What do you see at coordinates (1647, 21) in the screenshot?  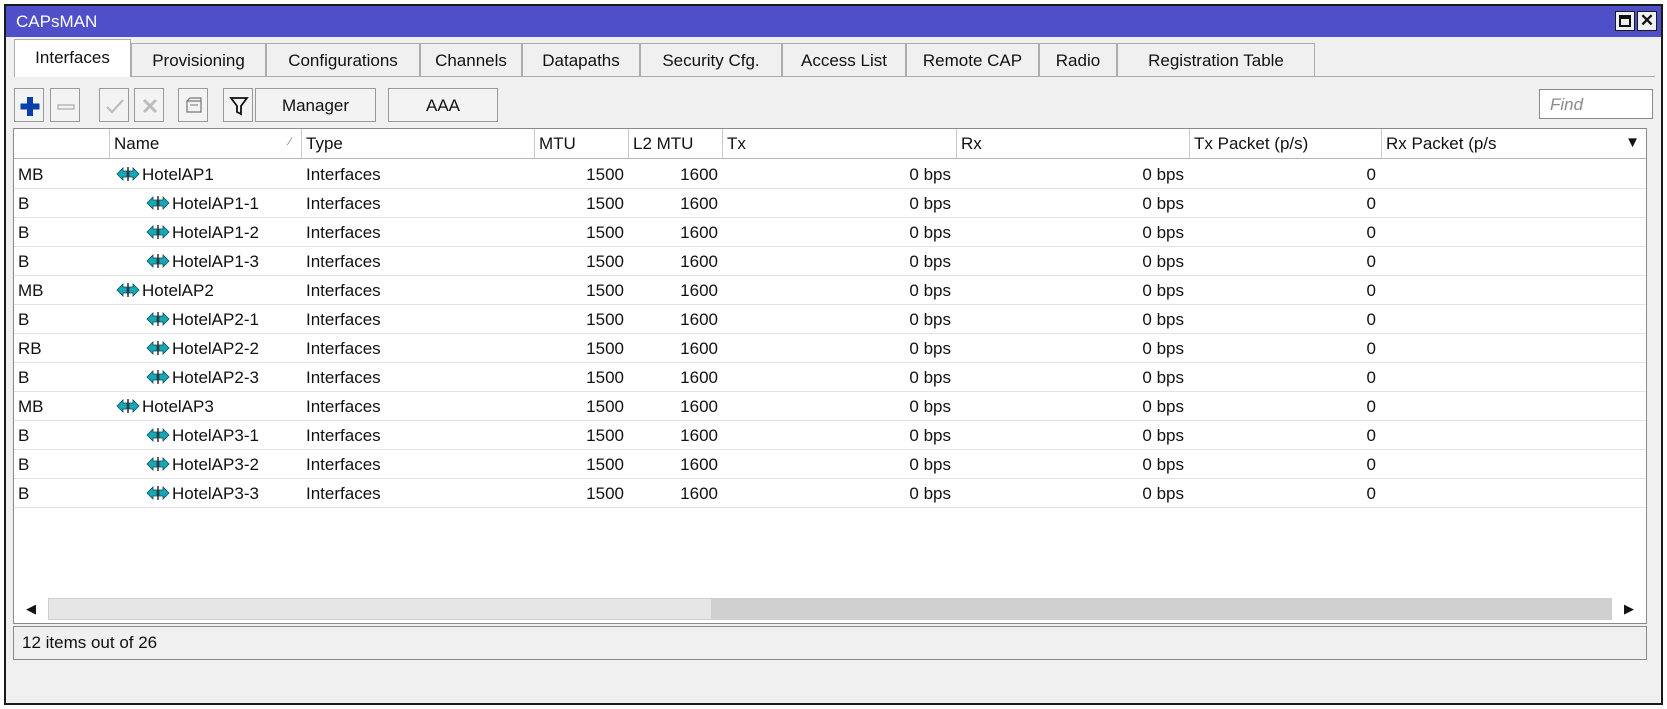 I see `close-button: ✕` at bounding box center [1647, 21].